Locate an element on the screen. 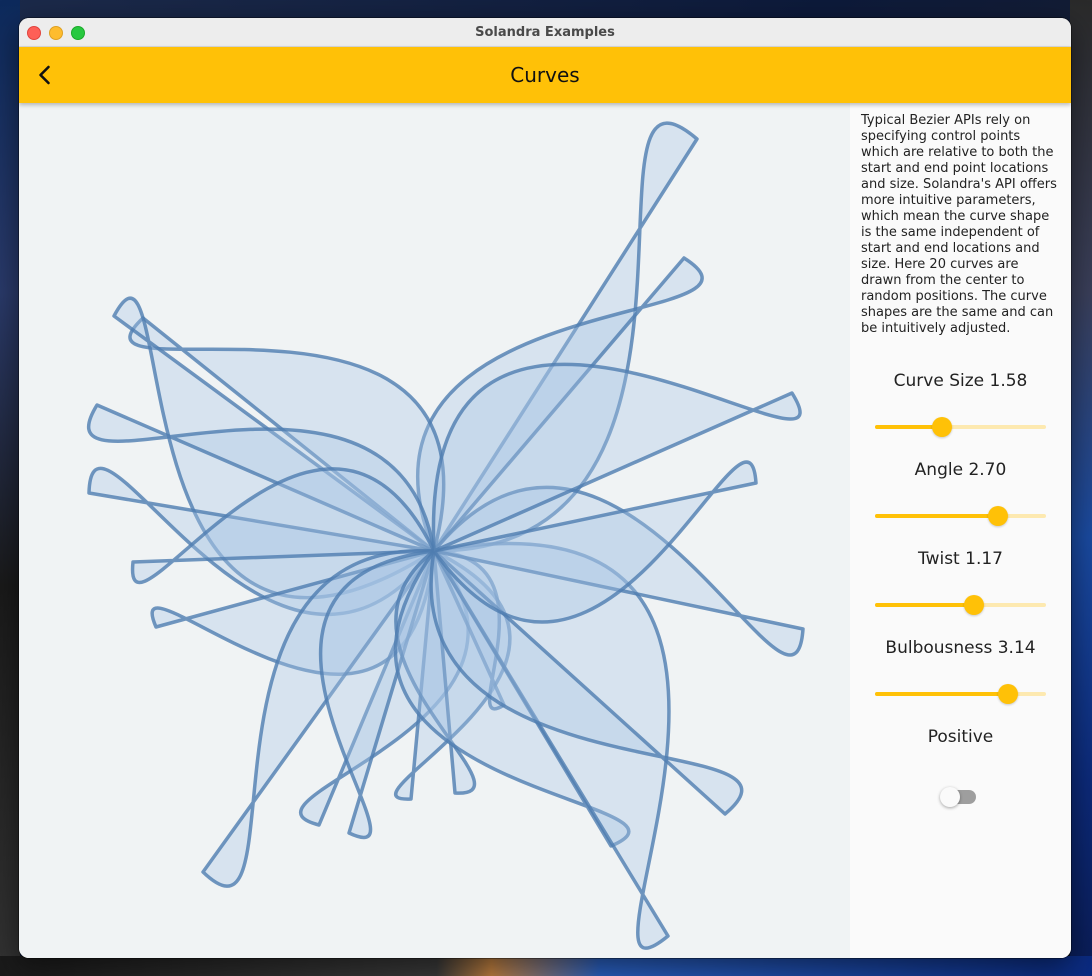 This screenshot has width=1092, height=976. positive-label: Positive is located at coordinates (960, 737).